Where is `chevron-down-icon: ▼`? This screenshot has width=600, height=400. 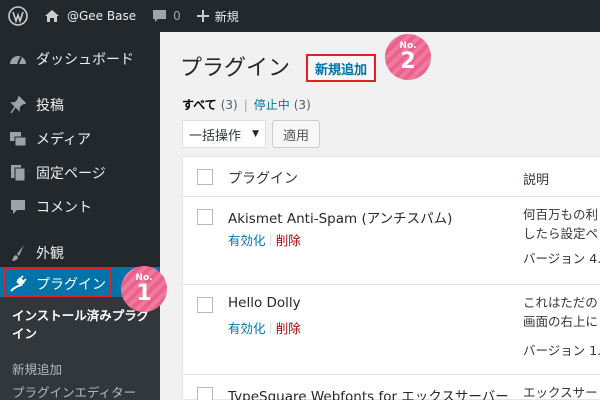
chevron-down-icon: ▼ is located at coordinates (255, 134).